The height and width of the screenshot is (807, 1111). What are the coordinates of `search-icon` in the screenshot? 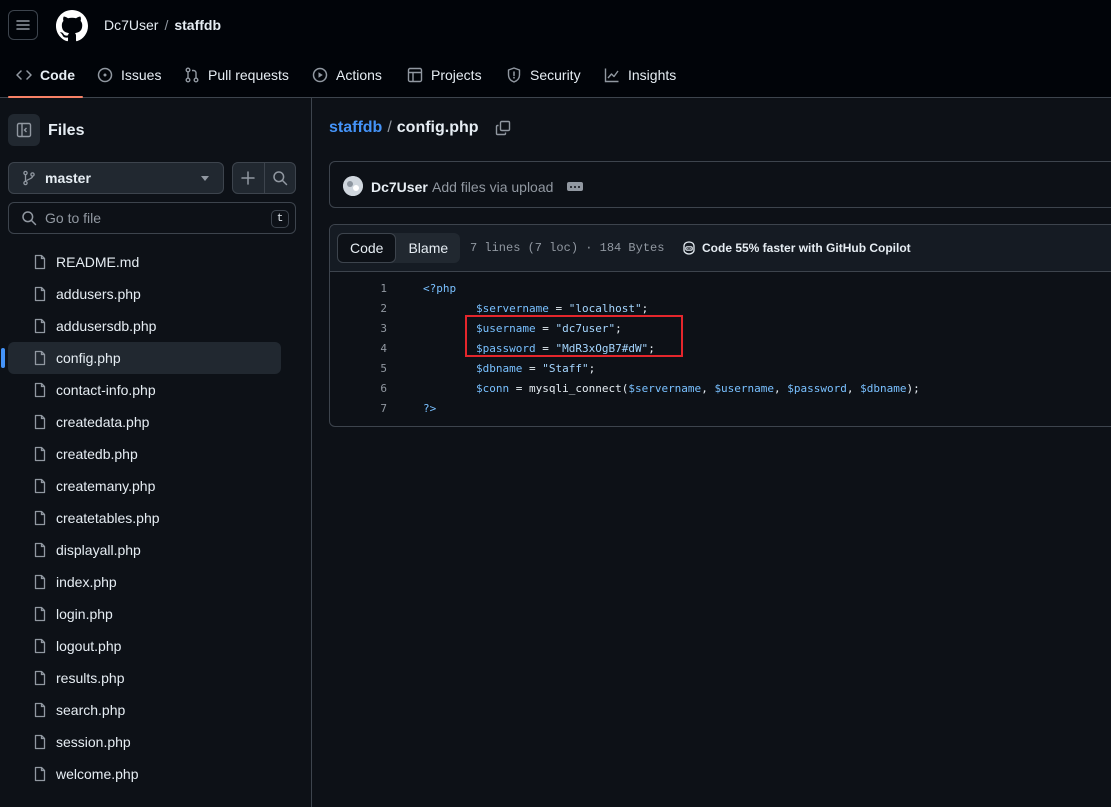 It's located at (280, 178).